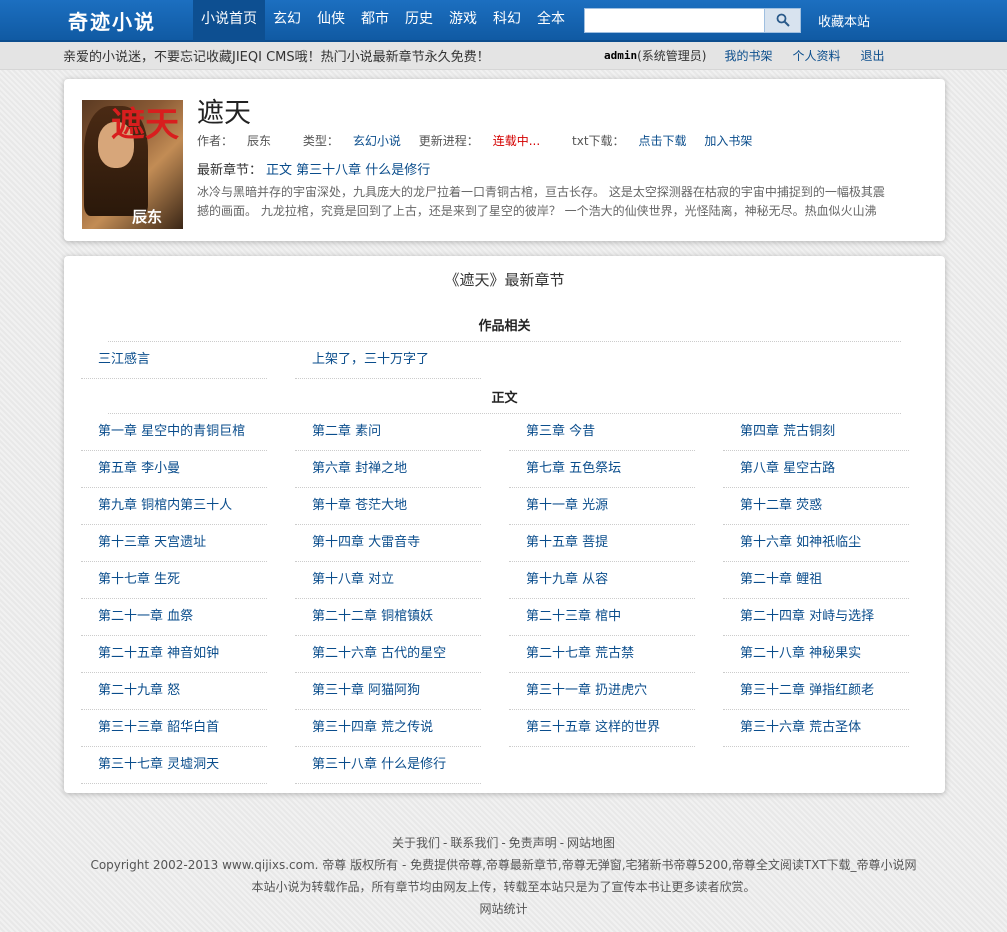  Describe the element at coordinates (602, 432) in the screenshot. I see `chapter-item: 第三章 今昔` at that location.